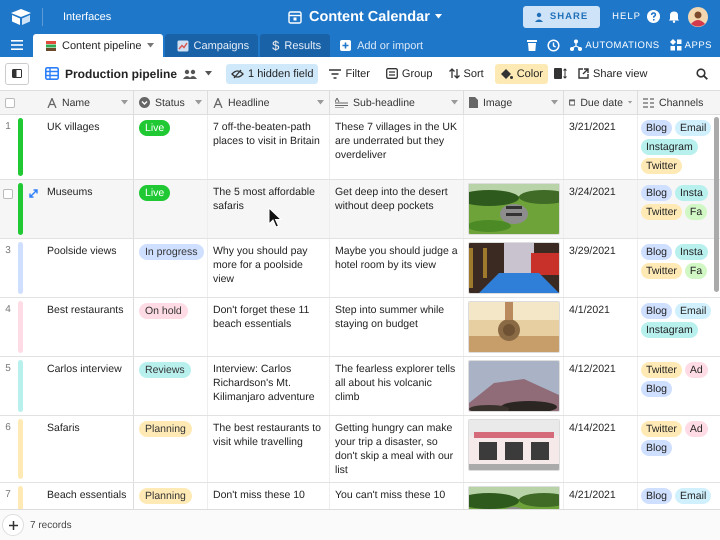  Describe the element at coordinates (165, 370) in the screenshot. I see `status-tag: Reviews` at that location.